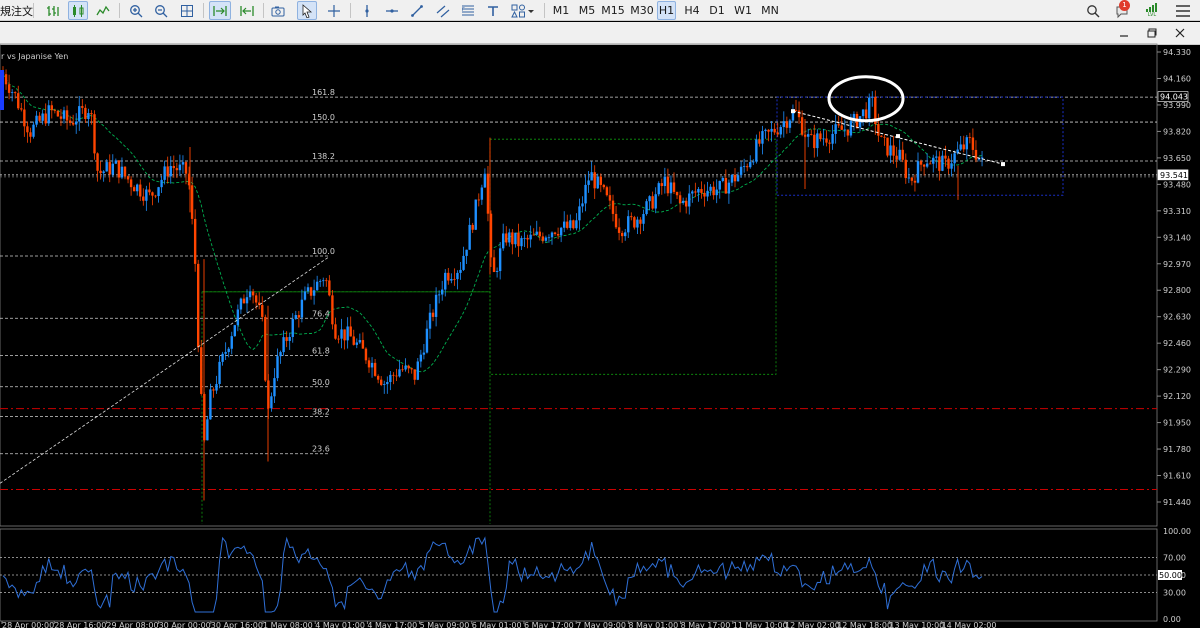 This screenshot has width=1200, height=628. Describe the element at coordinates (653, 624) in the screenshot. I see `time-tick-label: 8 May 01:00` at that location.